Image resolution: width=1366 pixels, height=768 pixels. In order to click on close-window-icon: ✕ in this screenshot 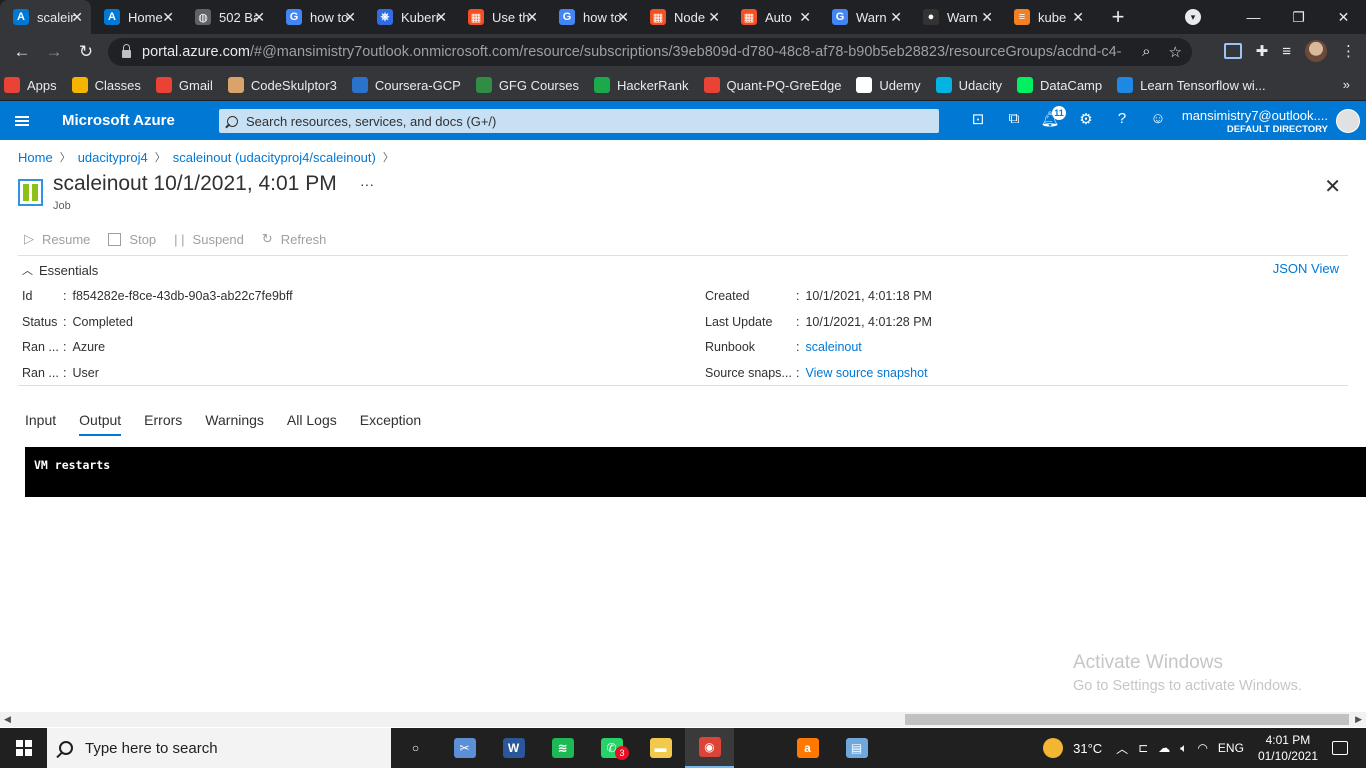, I will do `click(1343, 17)`.